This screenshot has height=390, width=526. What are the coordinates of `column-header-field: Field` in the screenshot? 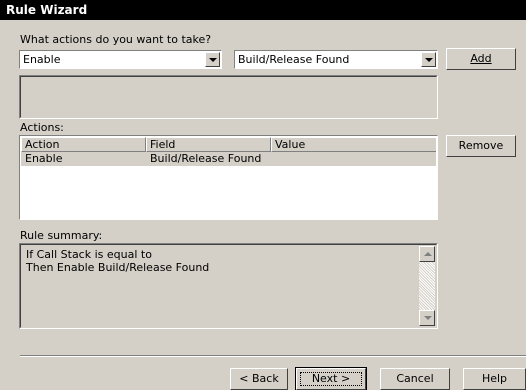 It's located at (208, 144).